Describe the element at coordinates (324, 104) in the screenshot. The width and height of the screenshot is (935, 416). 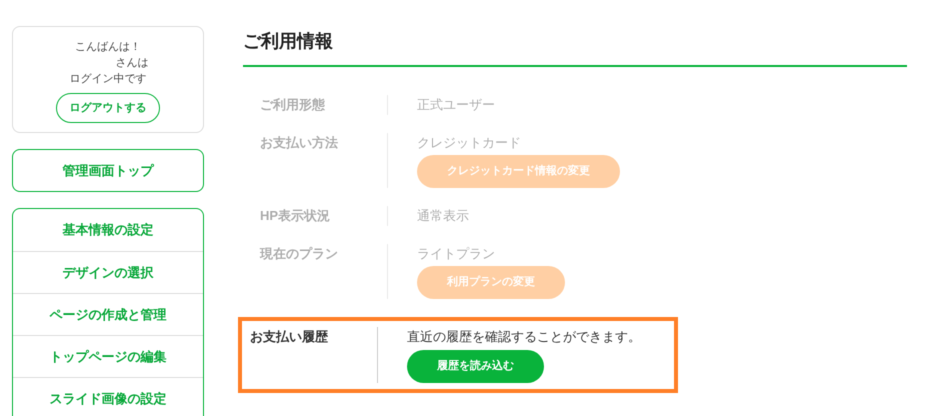
I see `field-label: ご利用形態` at that location.